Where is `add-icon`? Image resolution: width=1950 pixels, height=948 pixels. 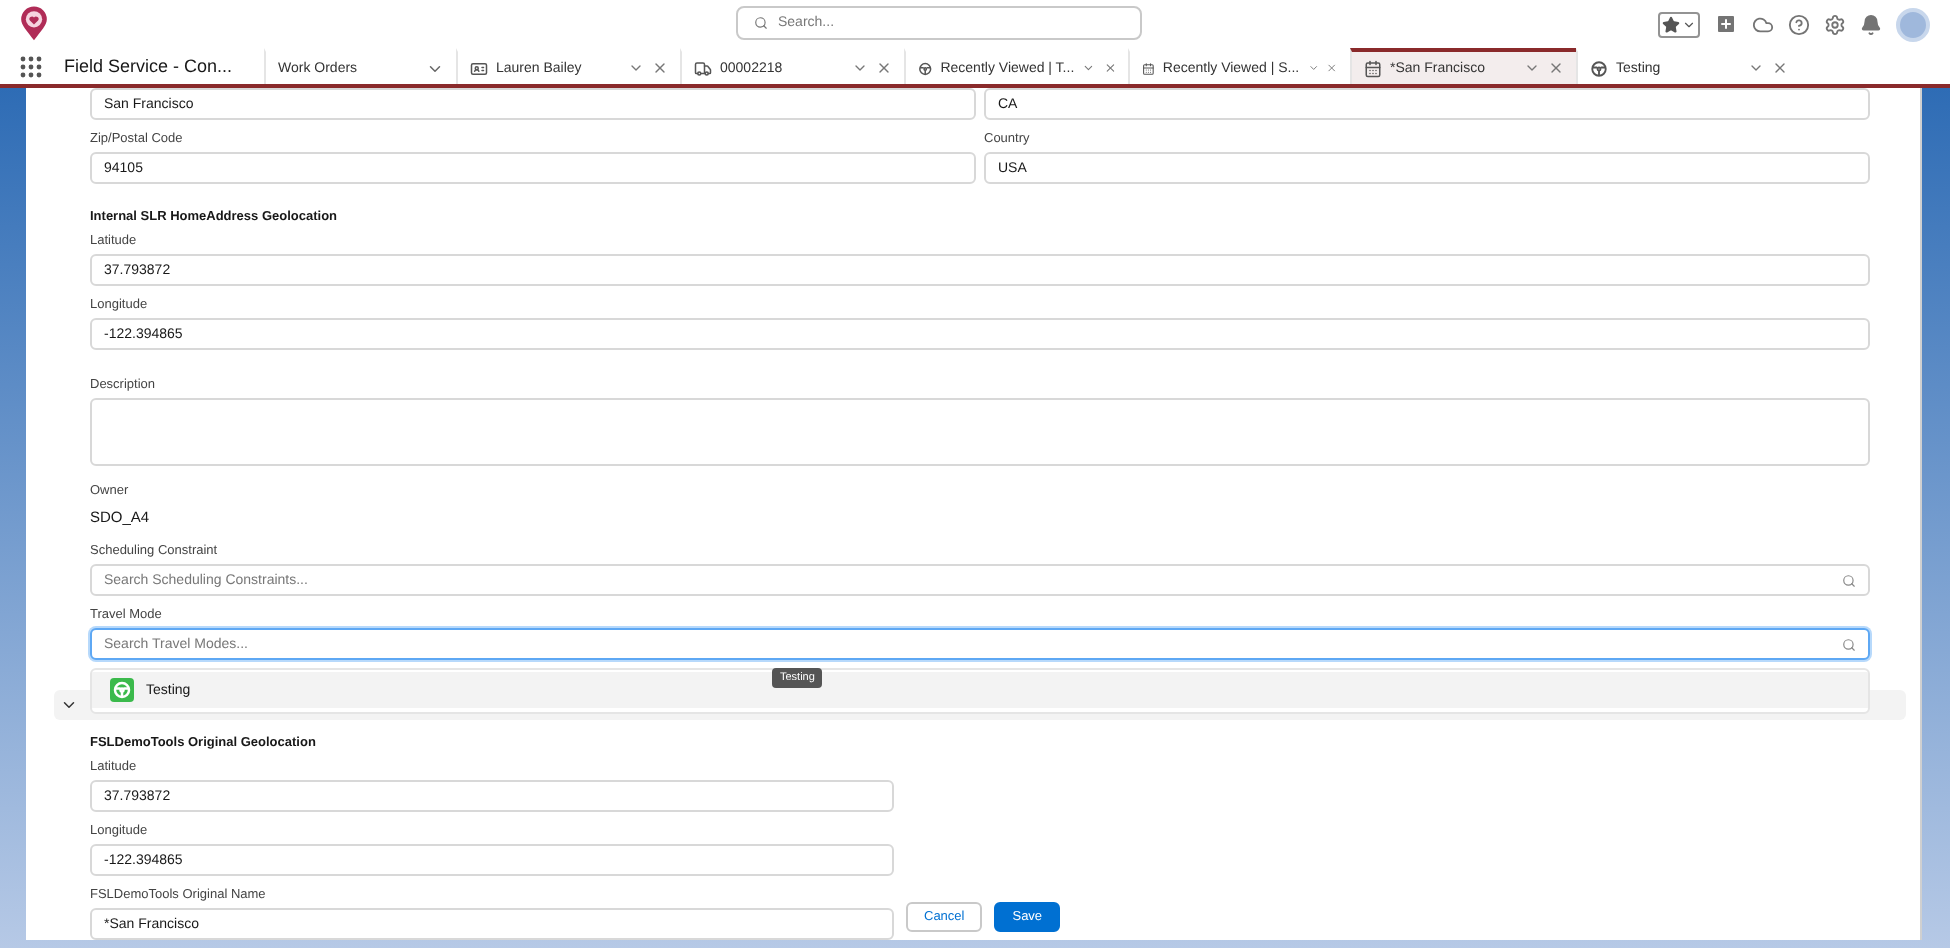 add-icon is located at coordinates (1726, 24).